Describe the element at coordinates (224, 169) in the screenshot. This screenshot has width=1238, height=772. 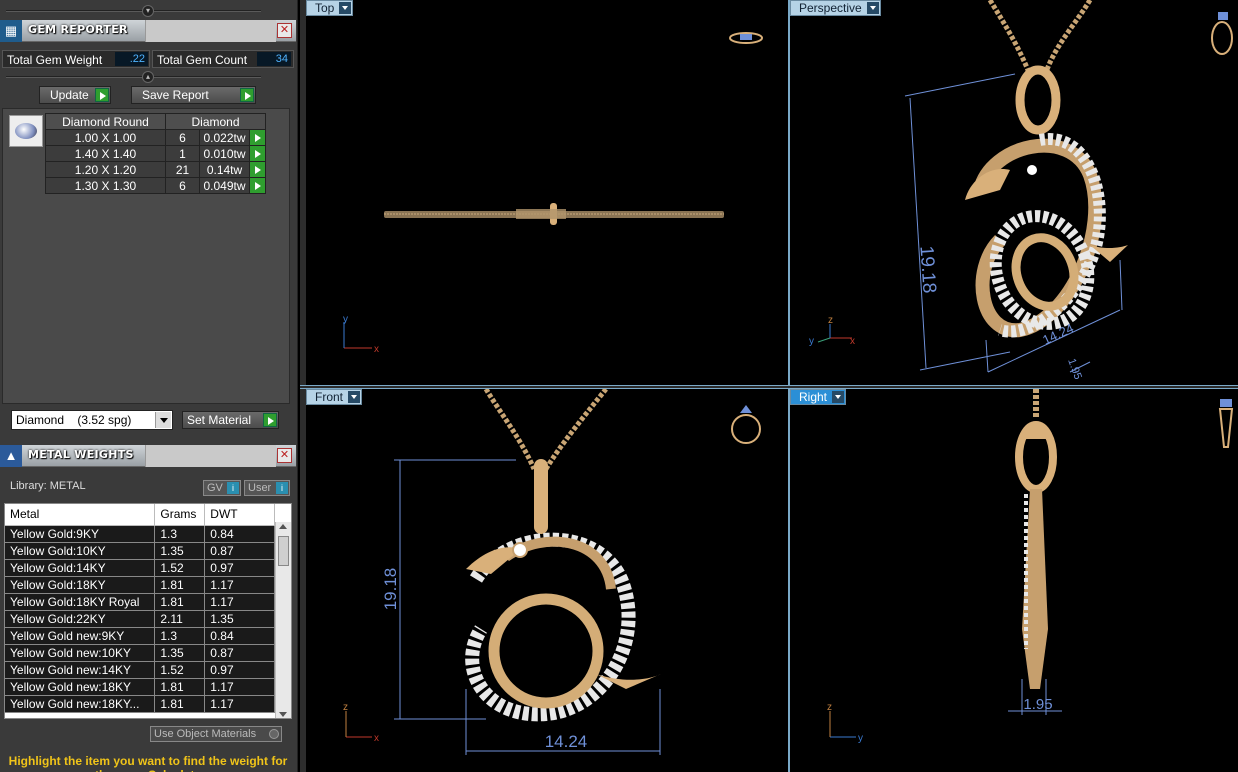
I see `gem-weight: 0.14tw` at that location.